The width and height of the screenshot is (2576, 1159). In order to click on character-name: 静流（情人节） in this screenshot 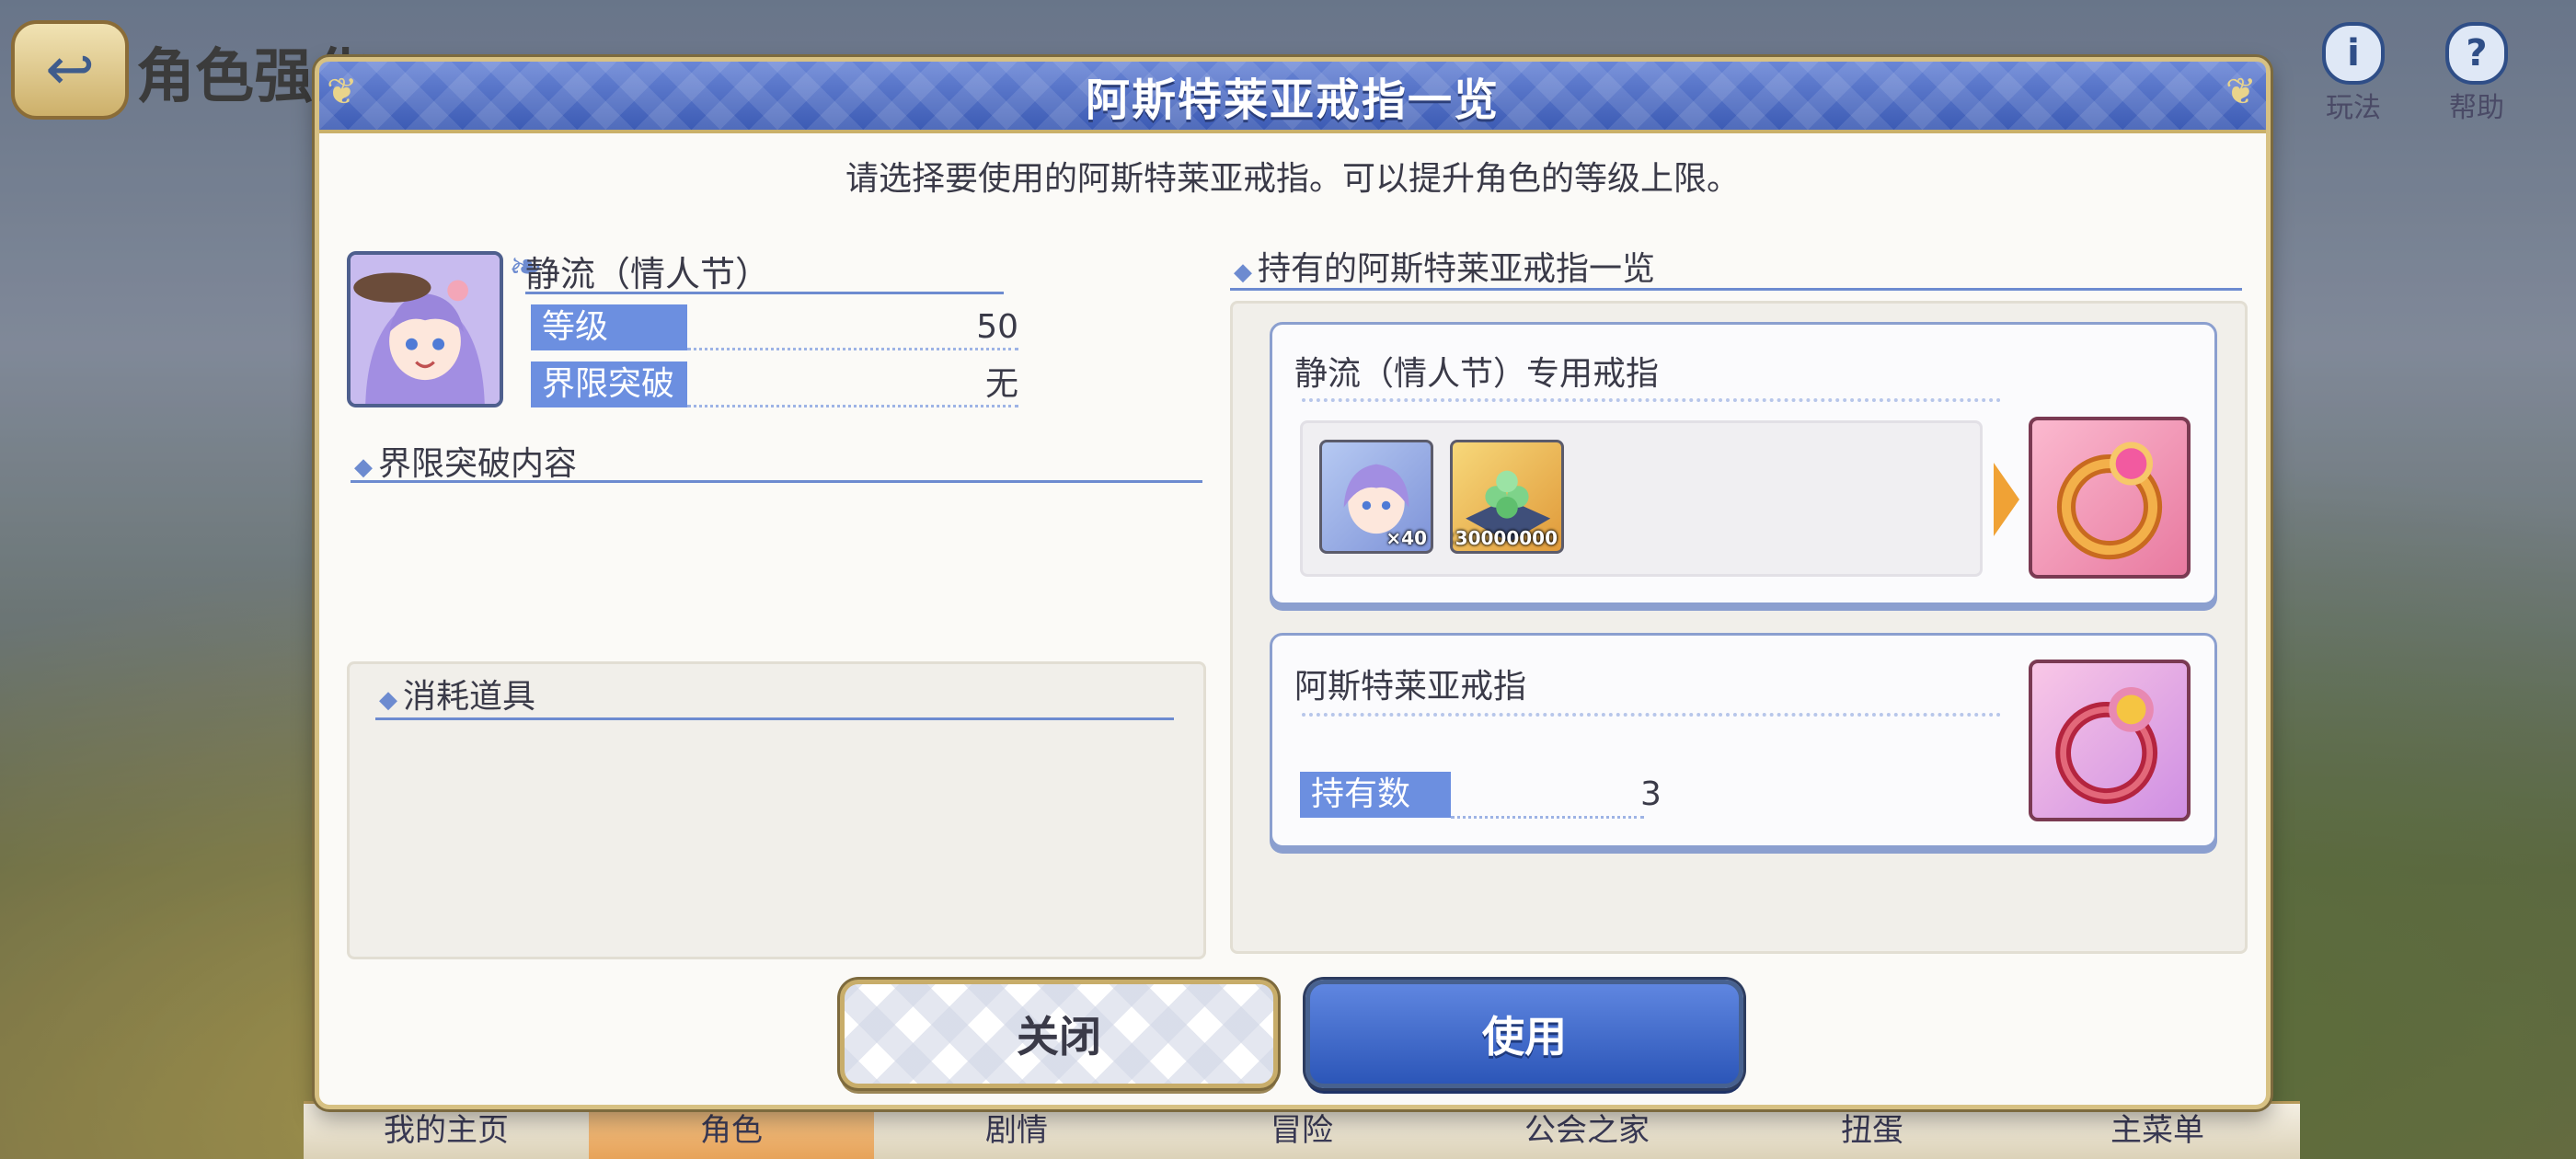, I will do `click(648, 274)`.